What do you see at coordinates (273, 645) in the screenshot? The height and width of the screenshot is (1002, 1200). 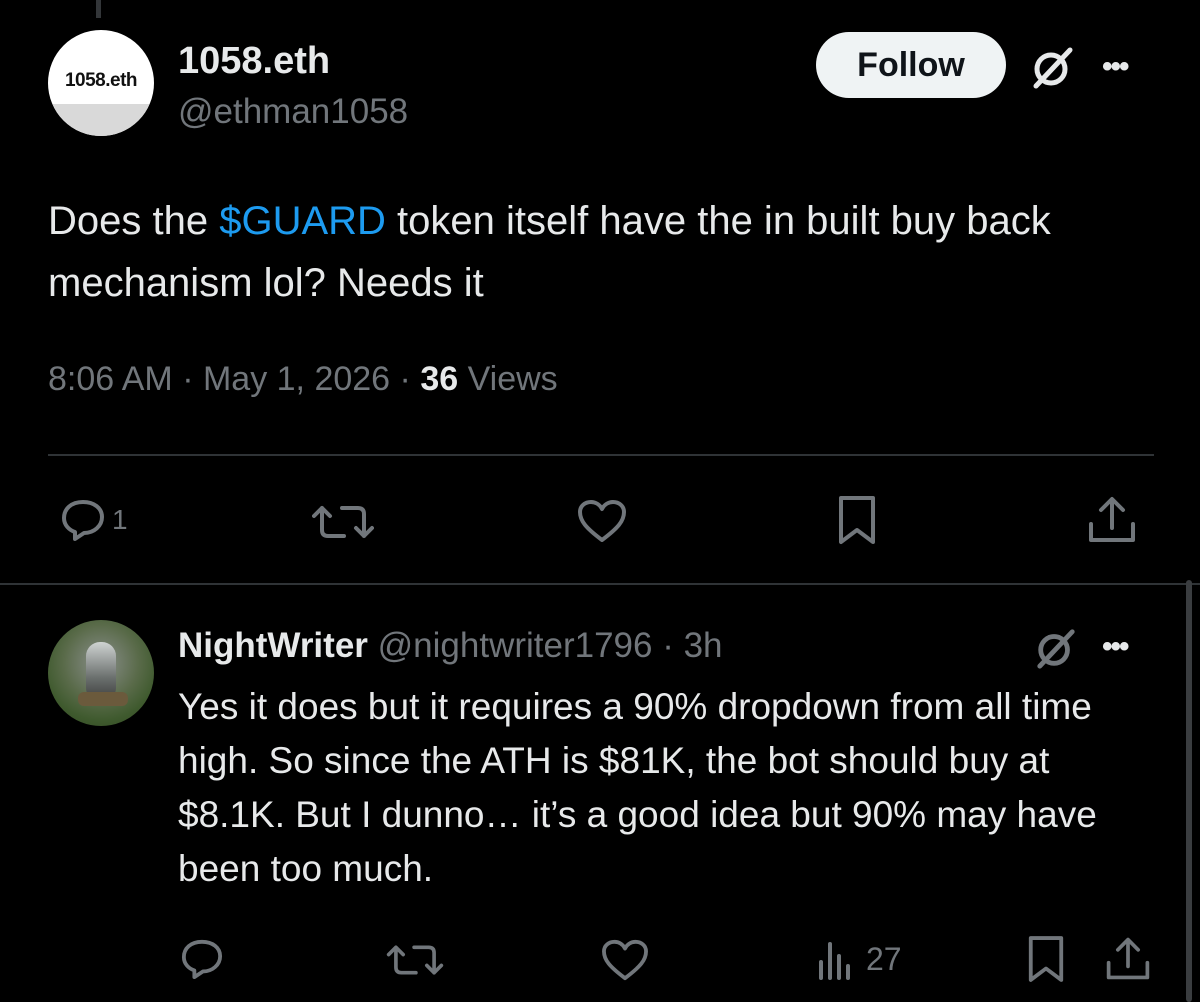 I see `reply-display-name: NightWriter` at bounding box center [273, 645].